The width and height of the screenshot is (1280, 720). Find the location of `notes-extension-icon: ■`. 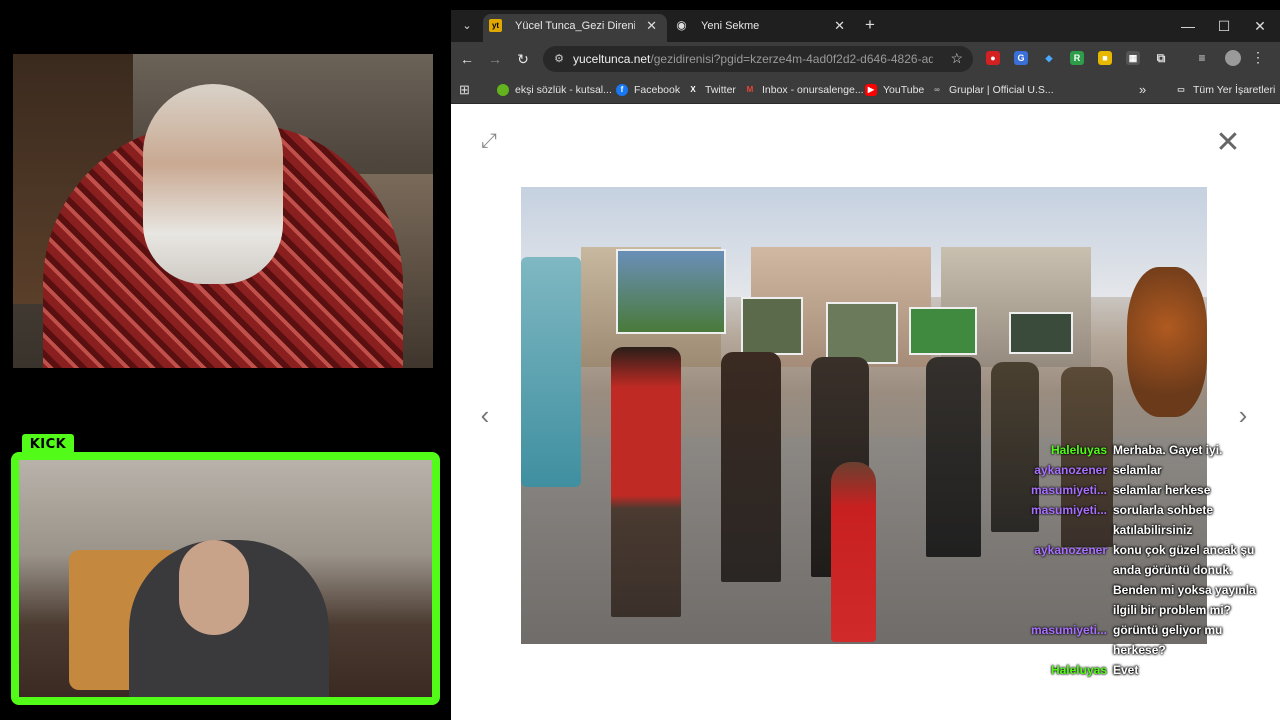

notes-extension-icon: ■ is located at coordinates (1105, 58).